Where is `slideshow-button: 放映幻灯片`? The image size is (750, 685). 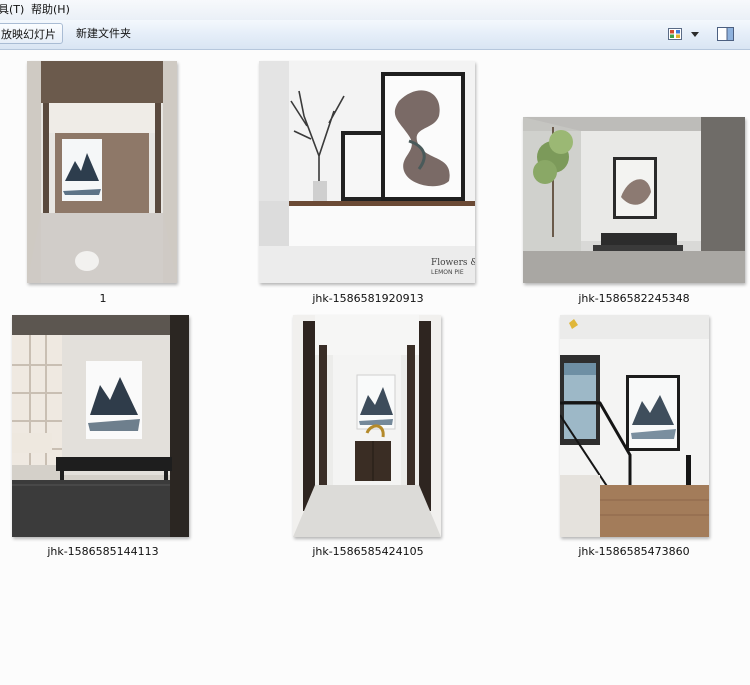
slideshow-button: 放映幻灯片 is located at coordinates (31, 33).